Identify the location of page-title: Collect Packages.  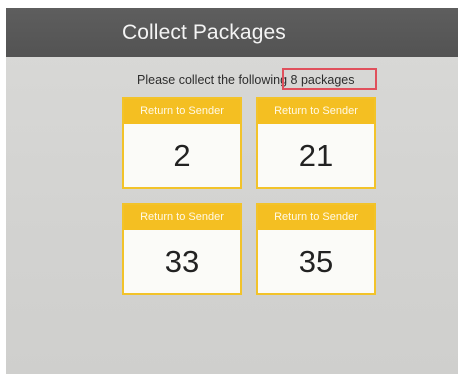
(204, 32).